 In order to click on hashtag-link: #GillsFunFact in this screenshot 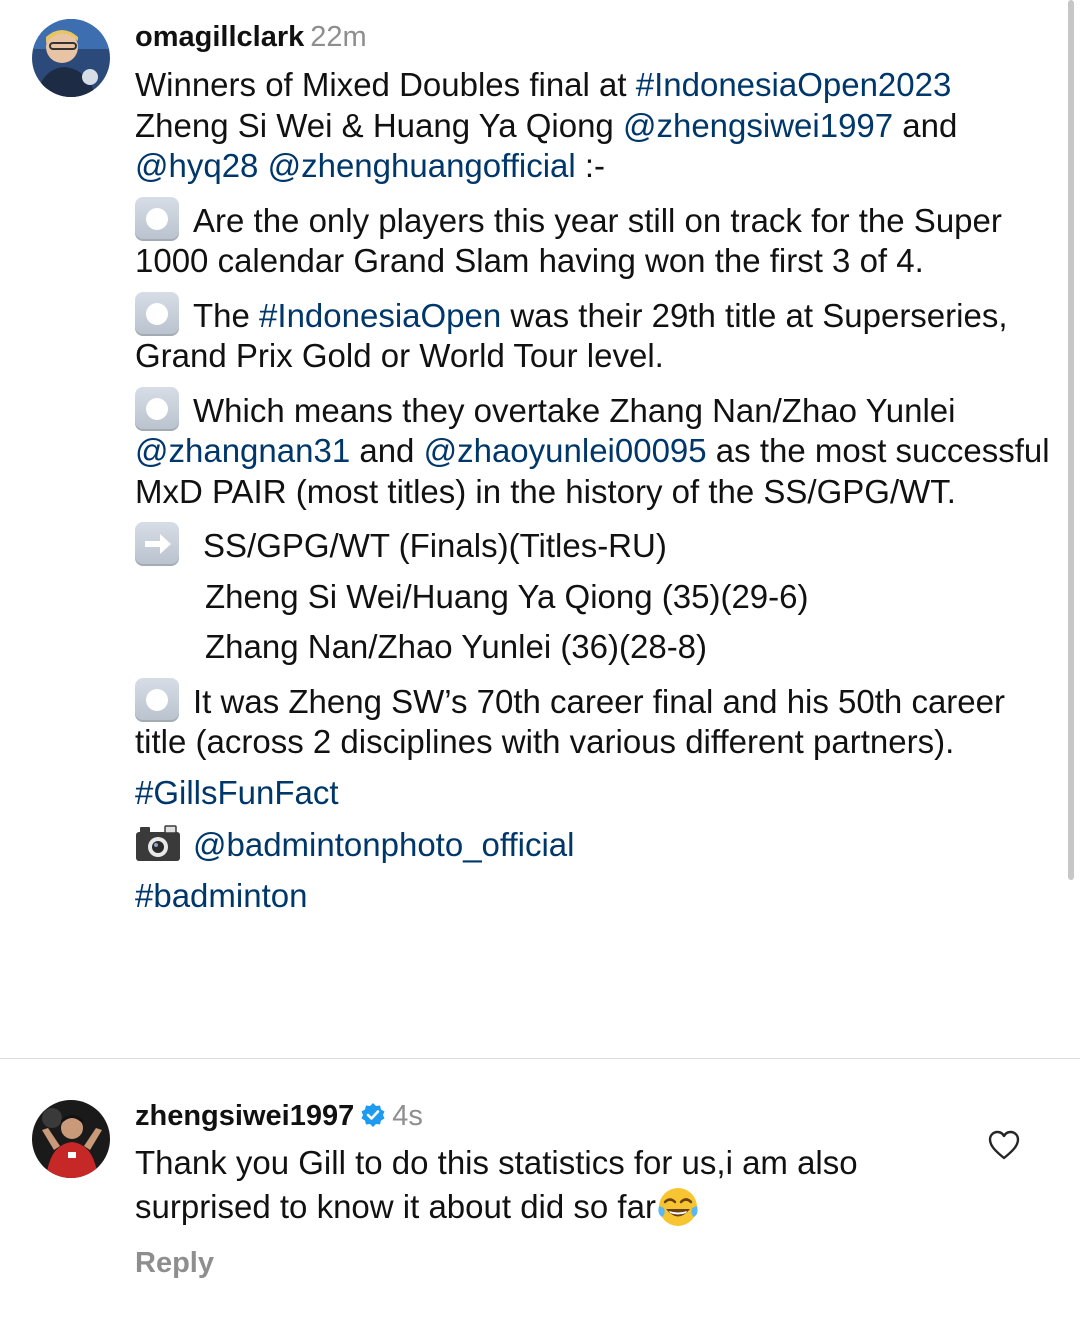, I will do `click(237, 792)`.